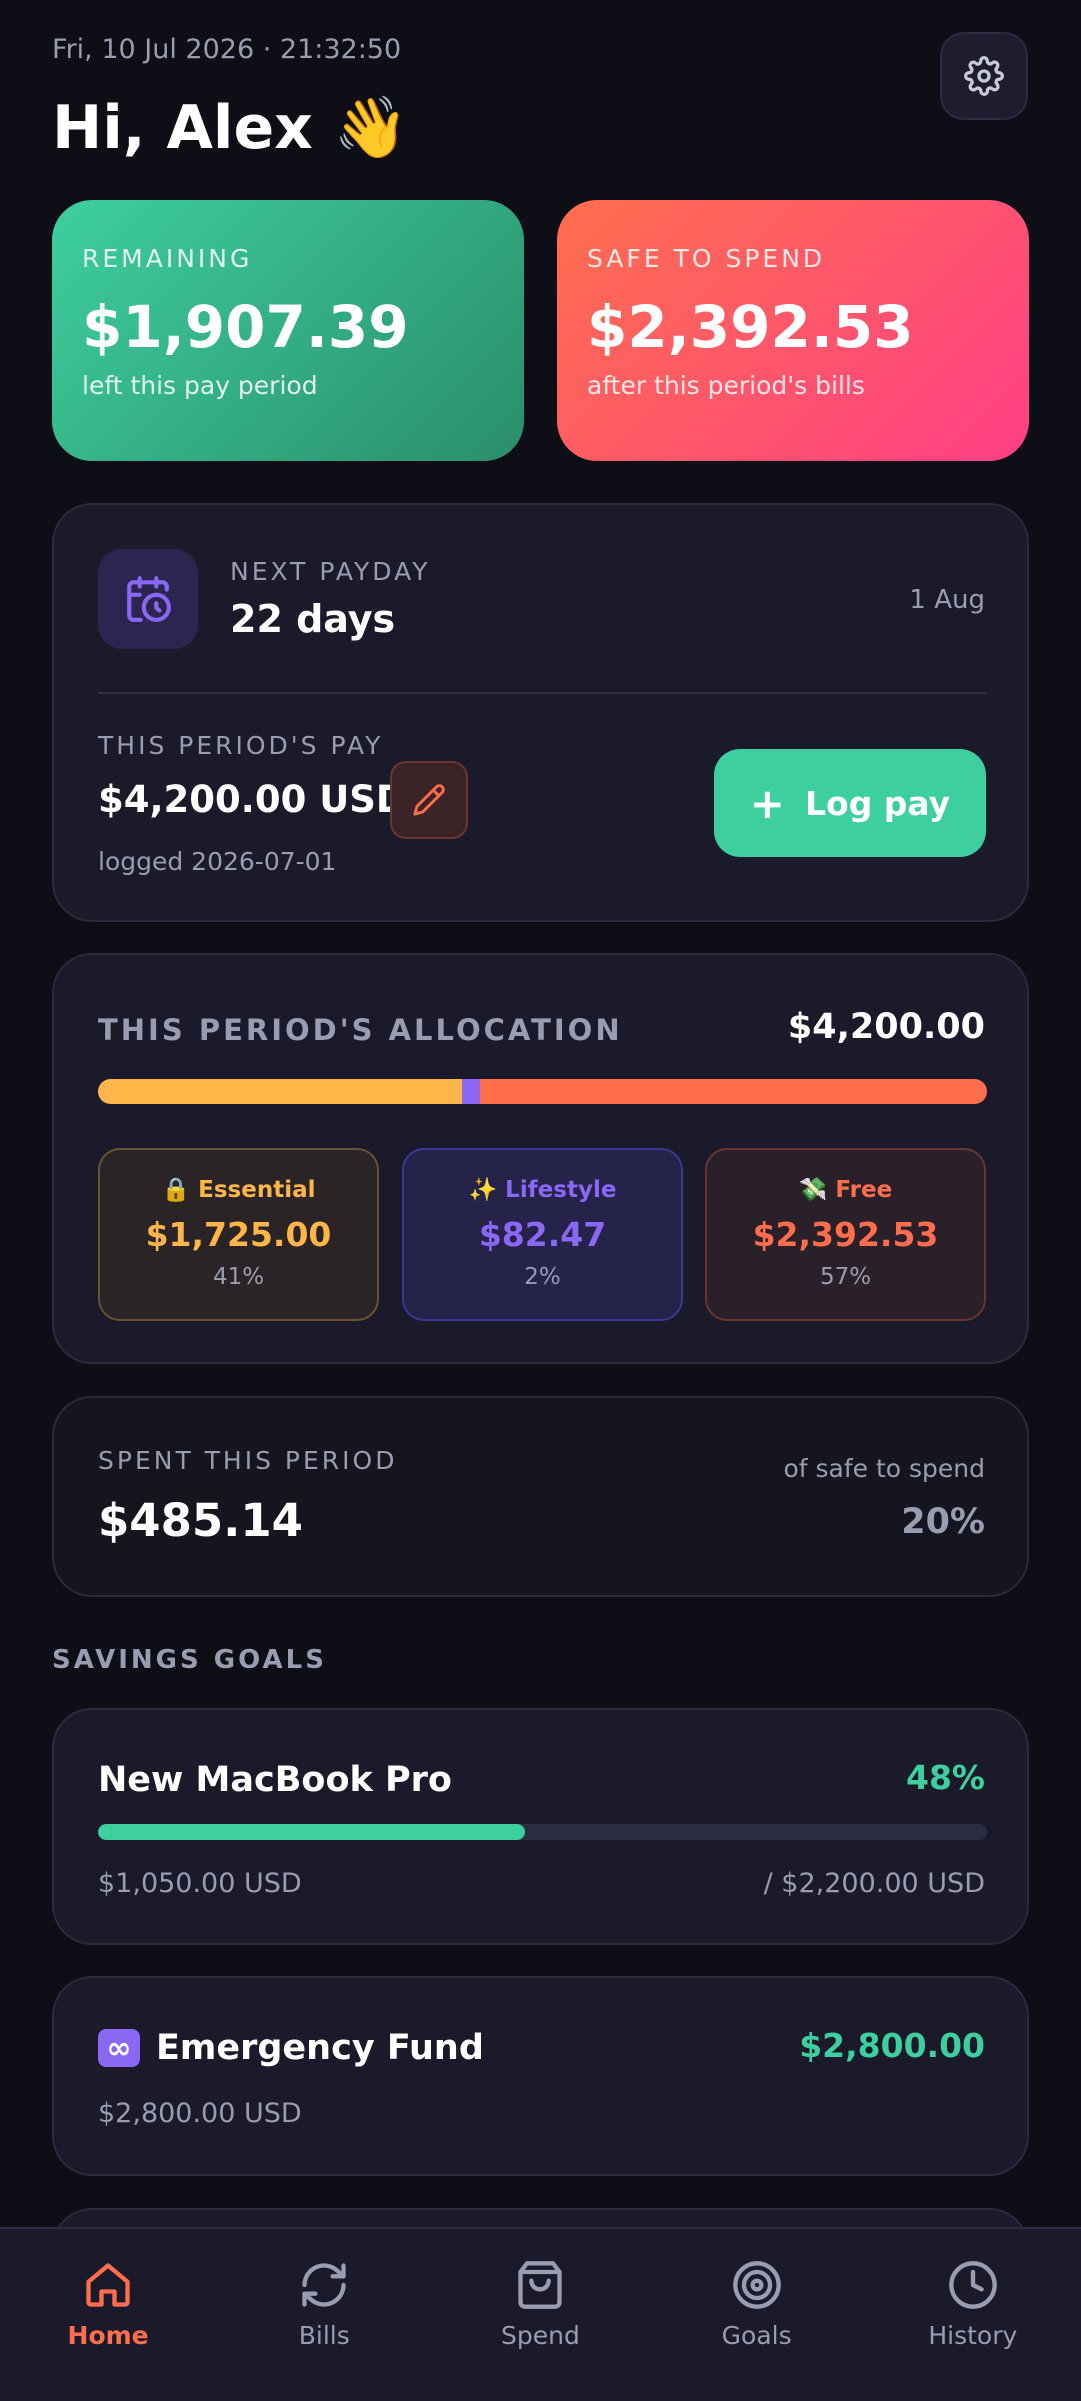 The height and width of the screenshot is (2401, 1081). Describe the element at coordinates (167, 258) in the screenshot. I see `remaining-label: REMAINING` at that location.